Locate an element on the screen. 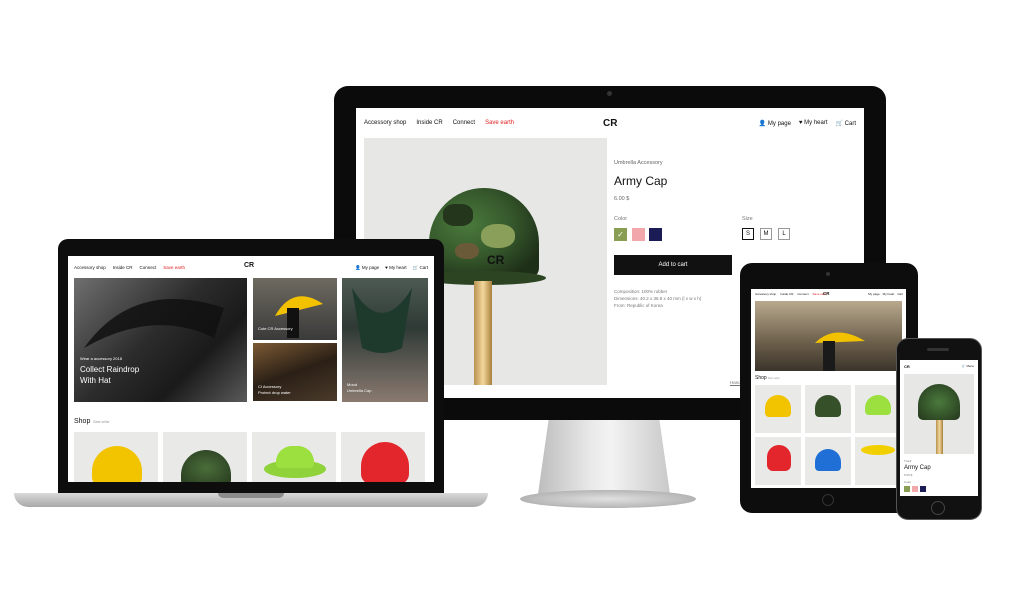 This screenshot has width=1024, height=596. tablet-card-yellow-brim is located at coordinates (878, 461).